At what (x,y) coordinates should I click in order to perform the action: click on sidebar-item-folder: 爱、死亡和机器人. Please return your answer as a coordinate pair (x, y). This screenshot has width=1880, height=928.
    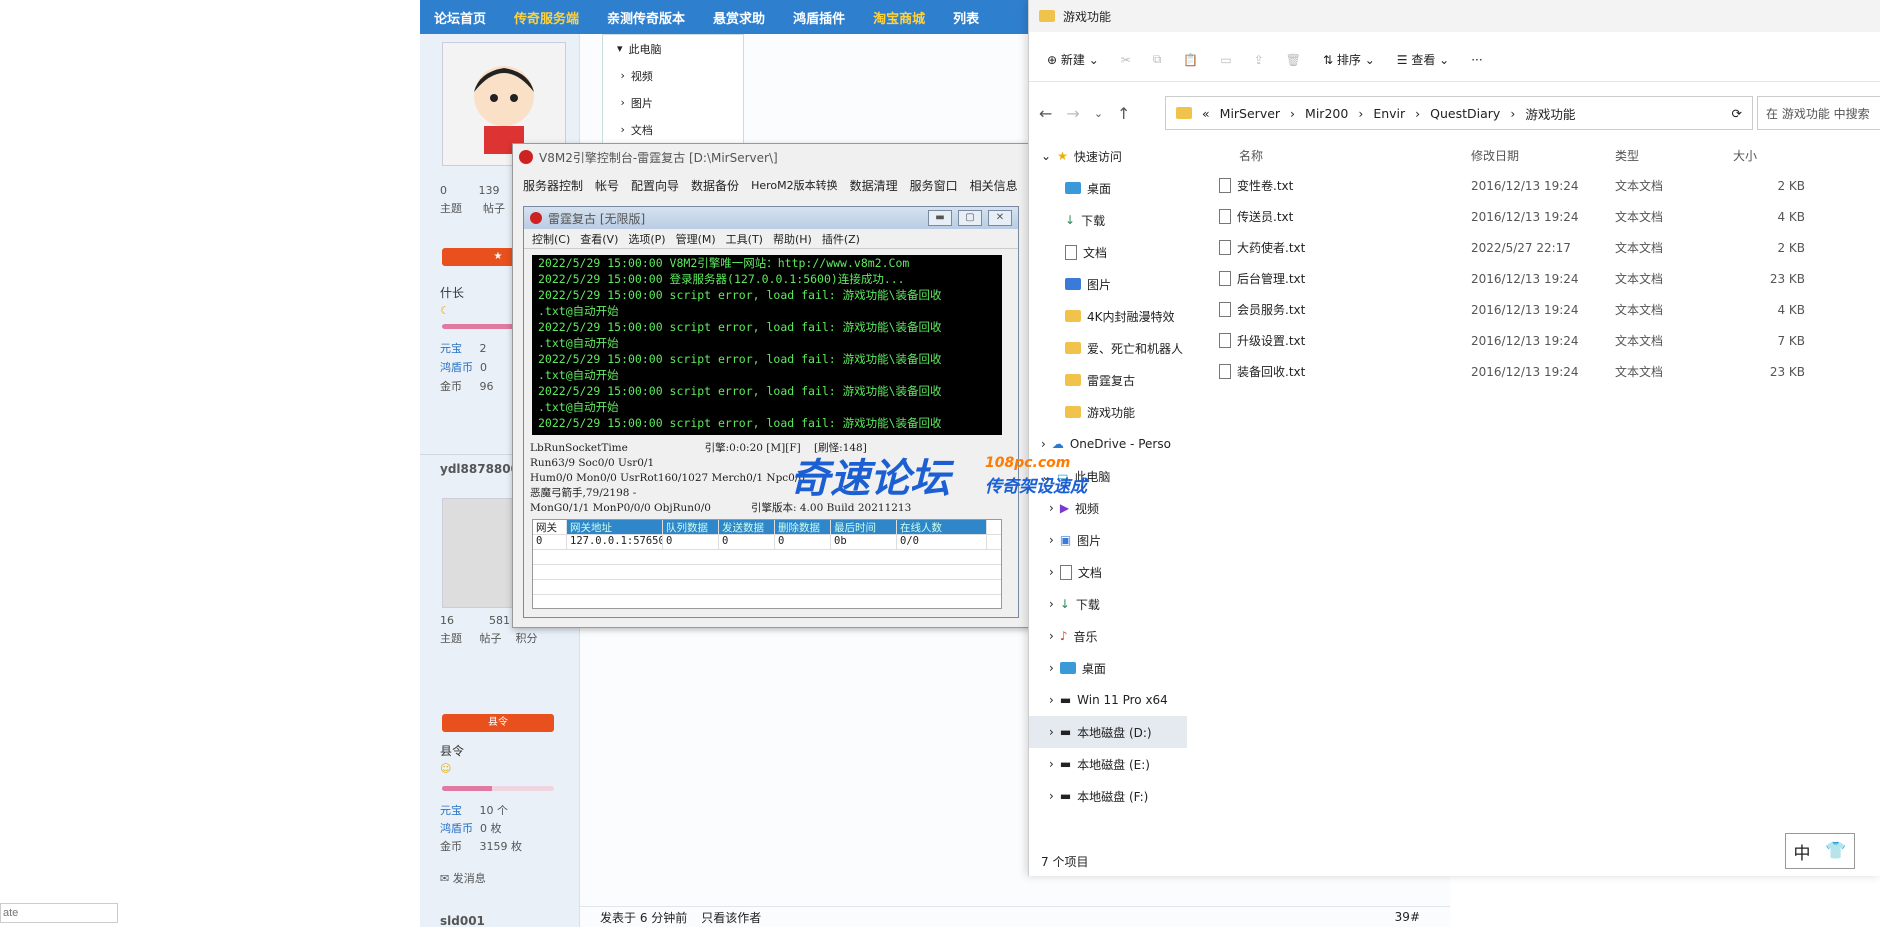
    Looking at the image, I should click on (1108, 348).